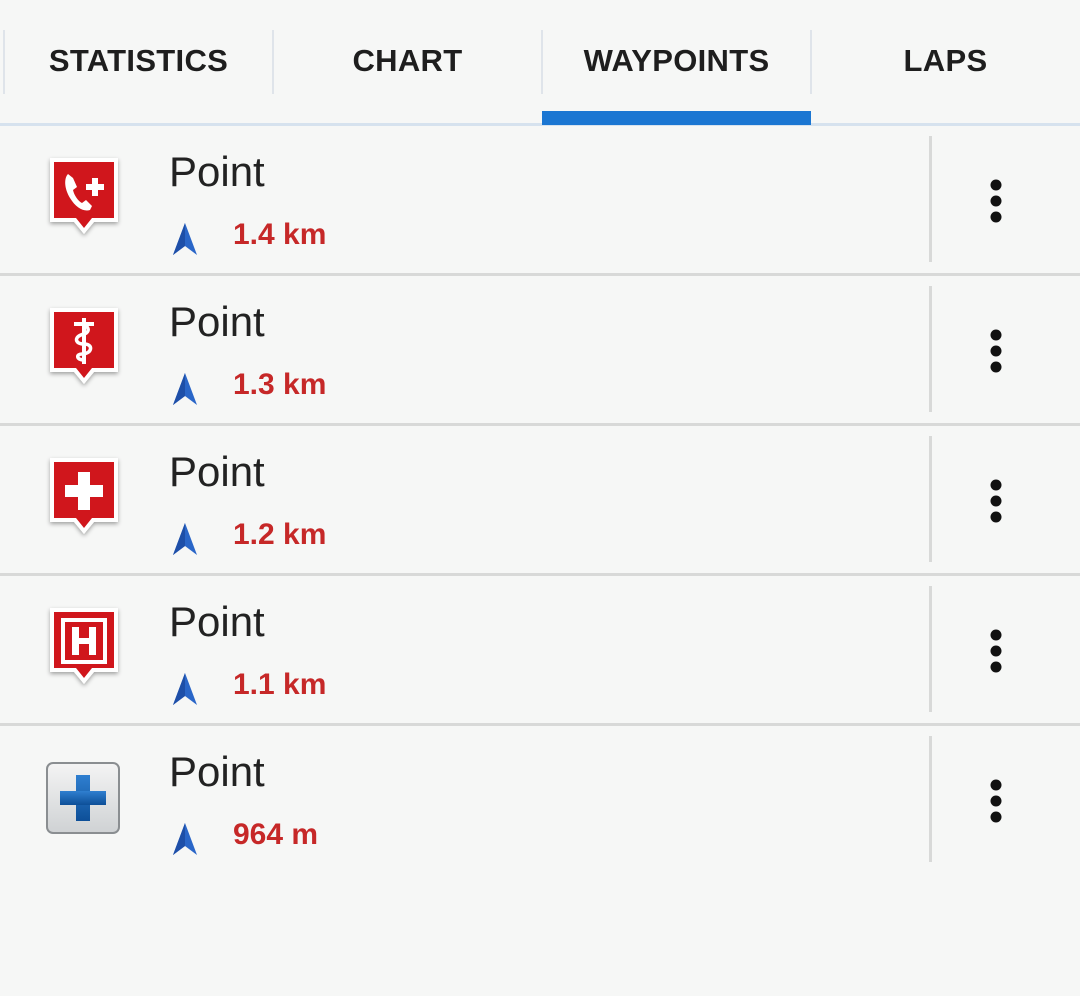 This screenshot has width=1080, height=996. Describe the element at coordinates (280, 684) in the screenshot. I see `waypoint-distance: 1.1 km` at that location.